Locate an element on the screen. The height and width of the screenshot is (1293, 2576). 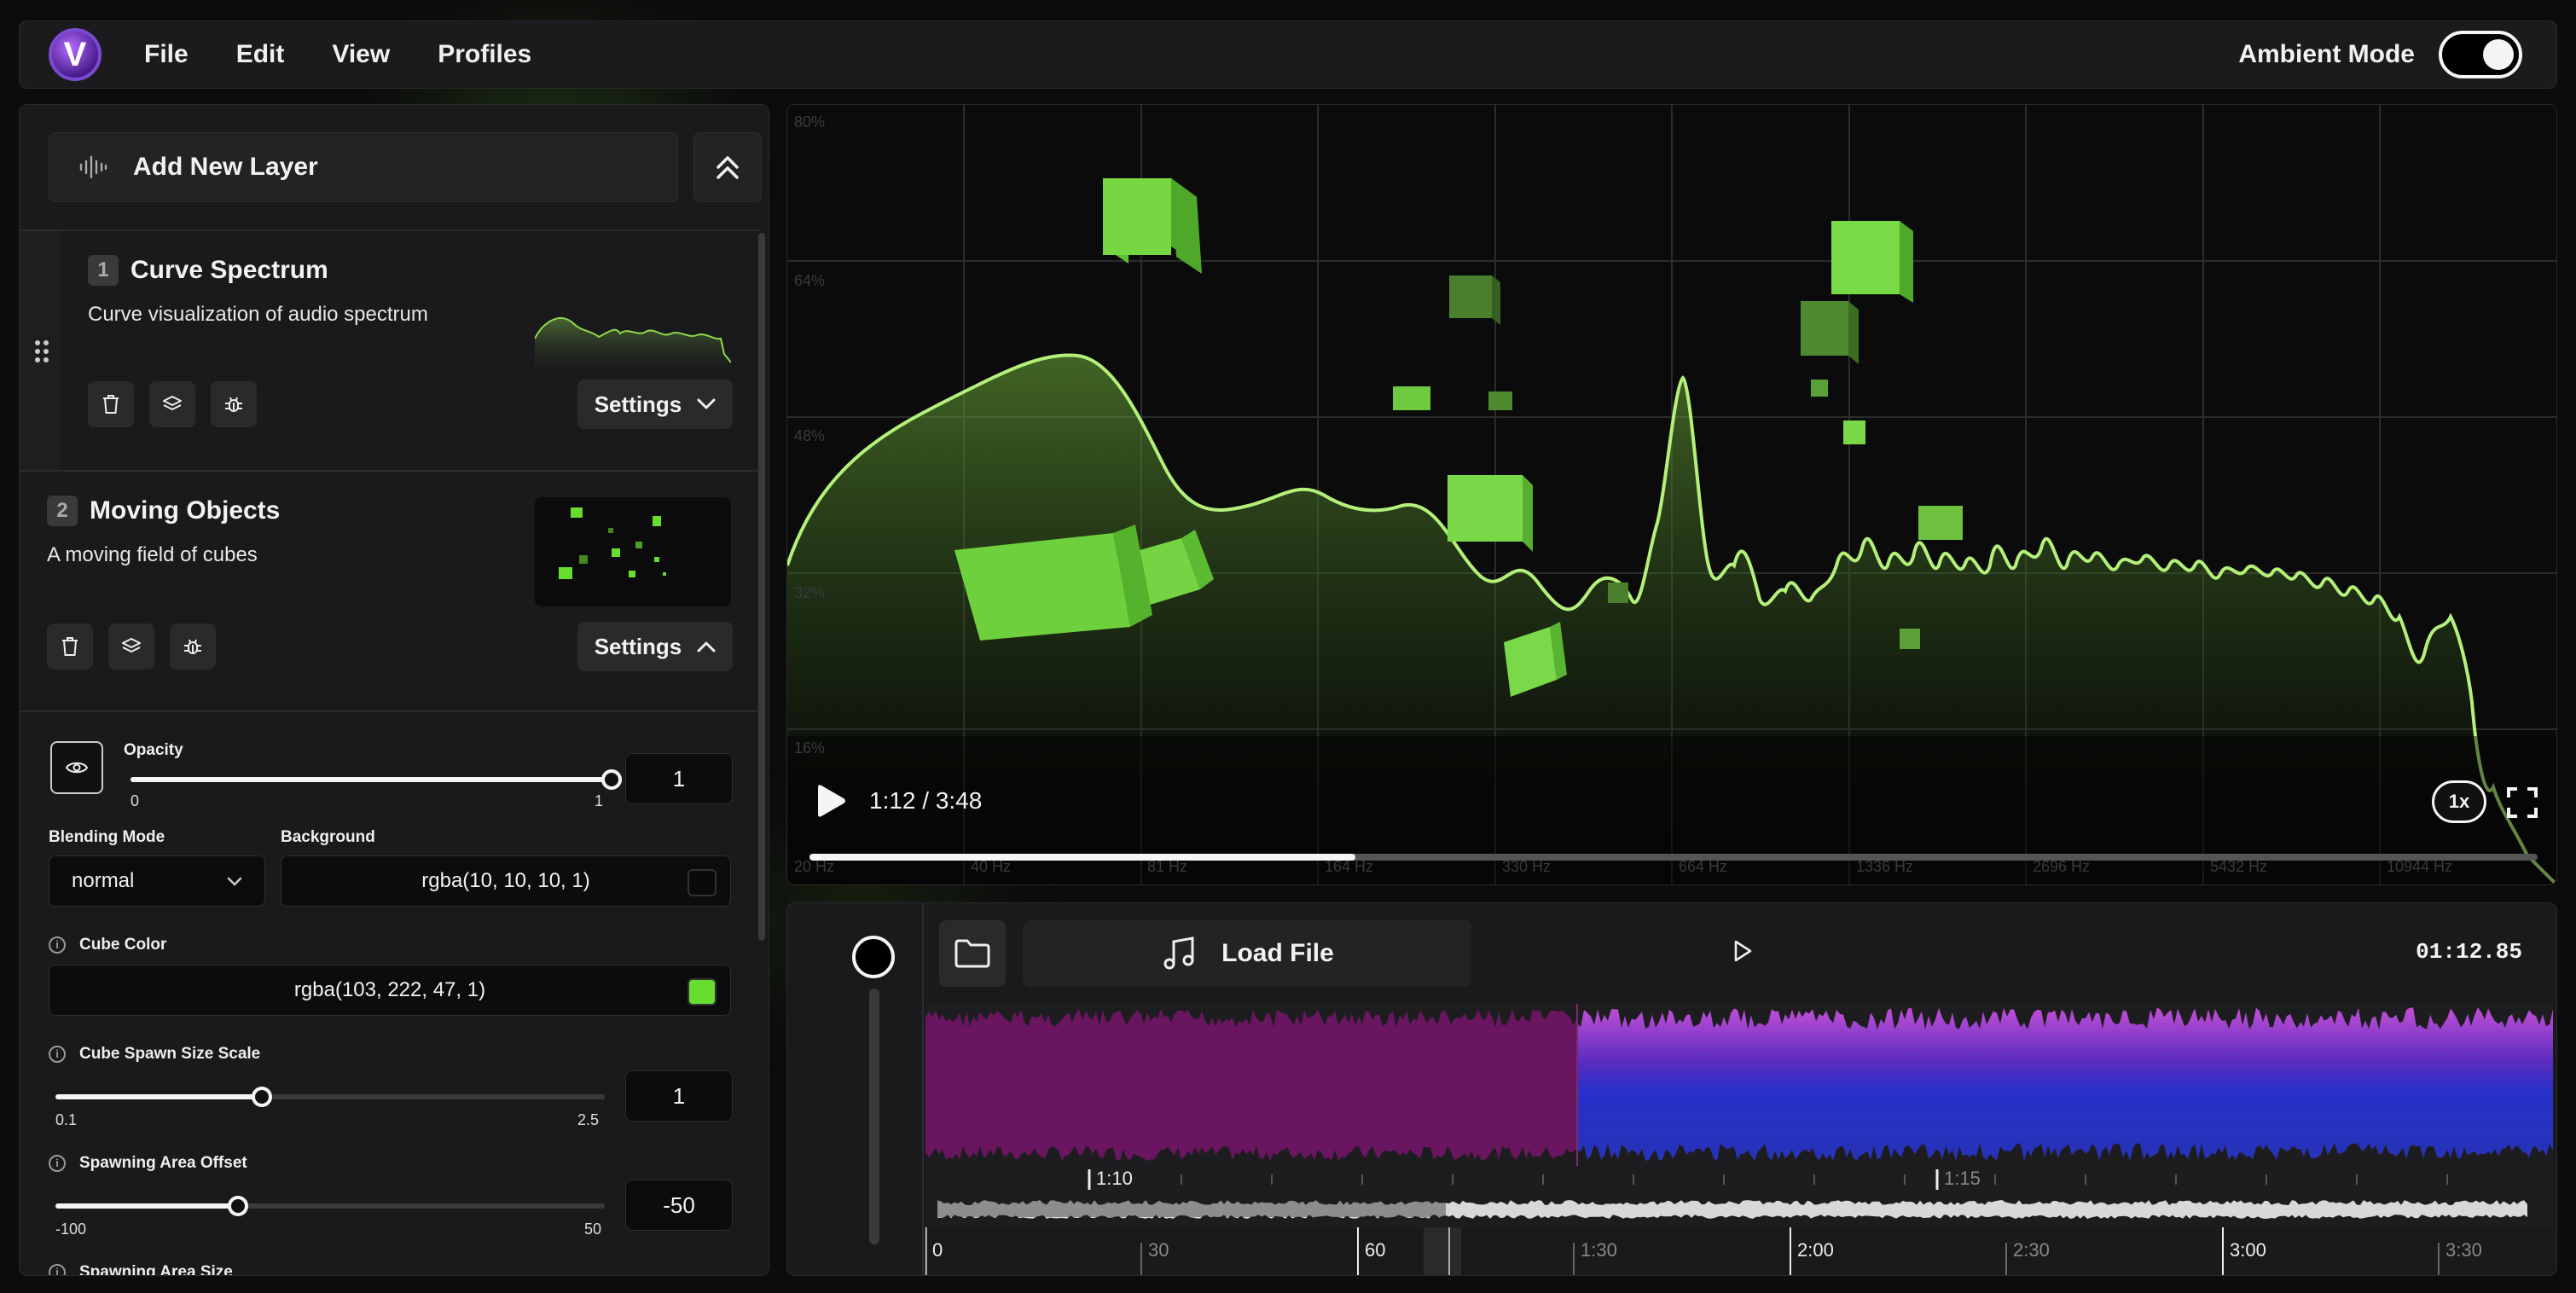
layer-2-settings-button: Settings is located at coordinates (655, 646).